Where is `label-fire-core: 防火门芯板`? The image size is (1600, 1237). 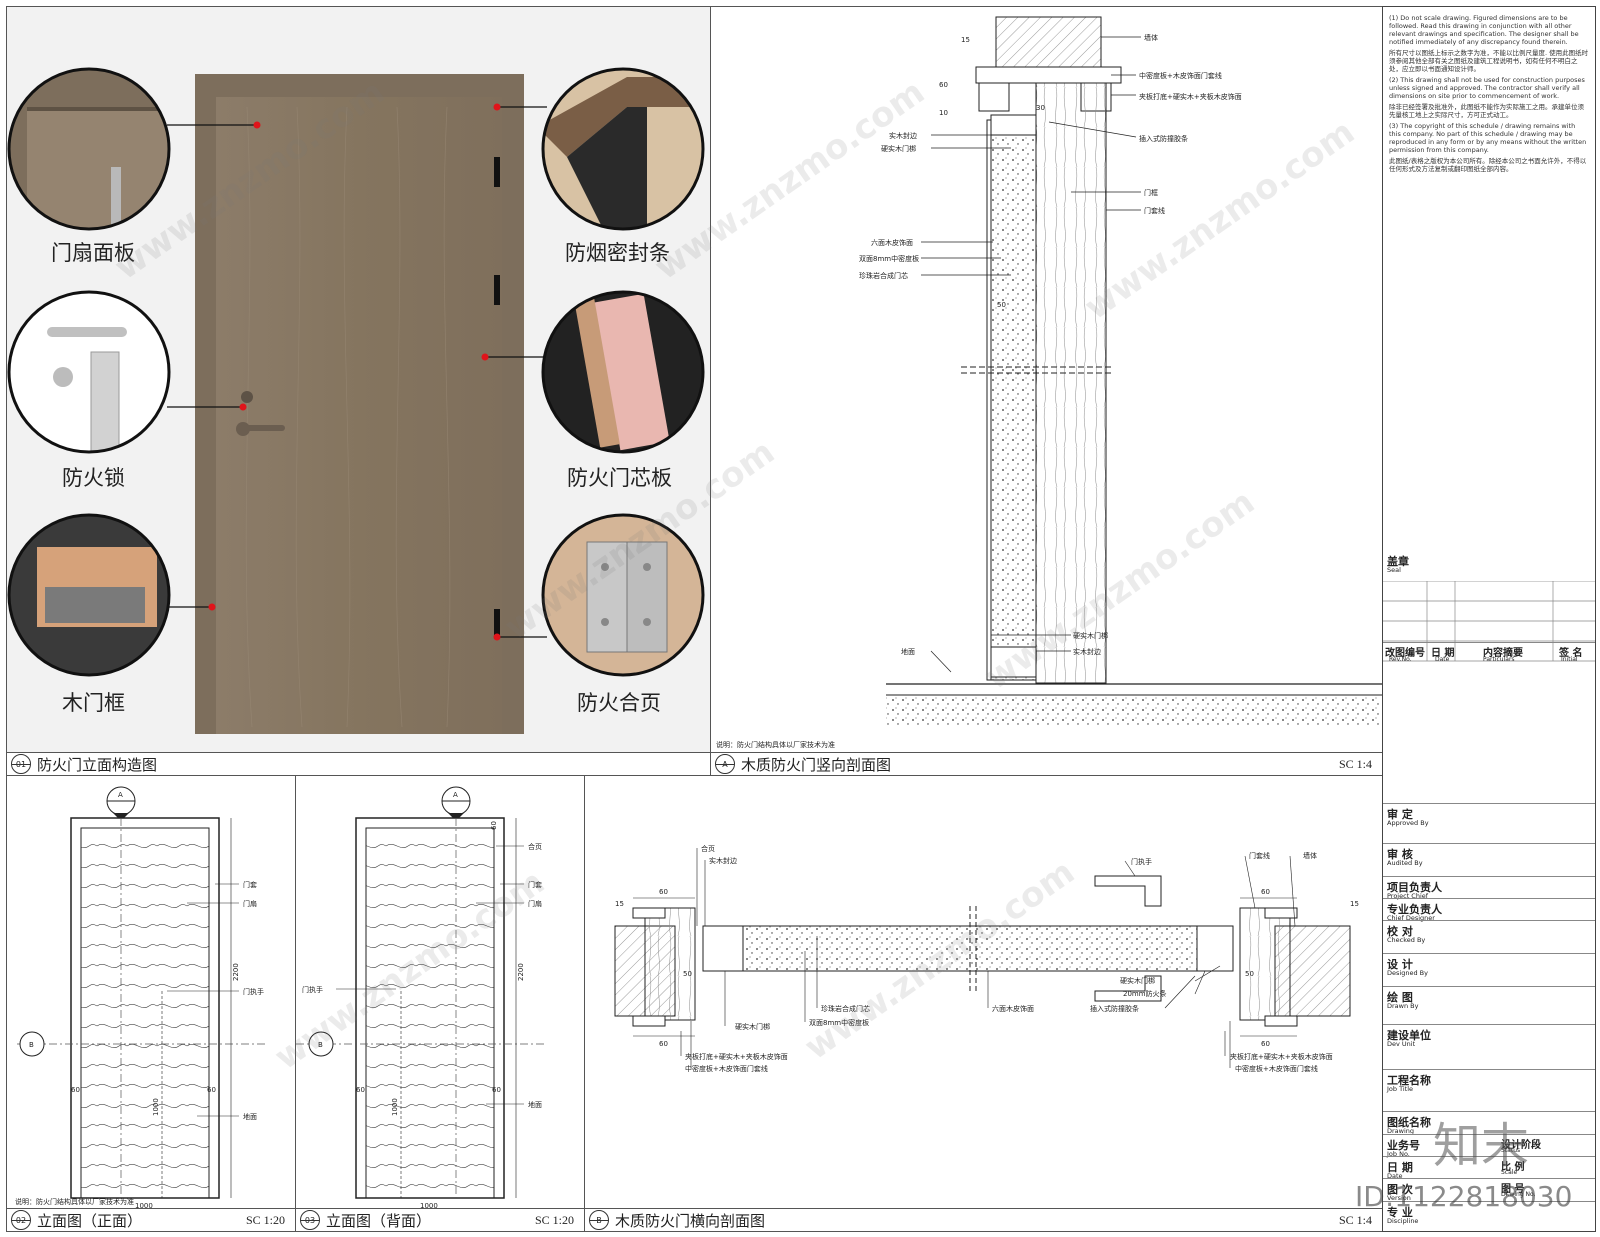 label-fire-core: 防火门芯板 is located at coordinates (619, 478).